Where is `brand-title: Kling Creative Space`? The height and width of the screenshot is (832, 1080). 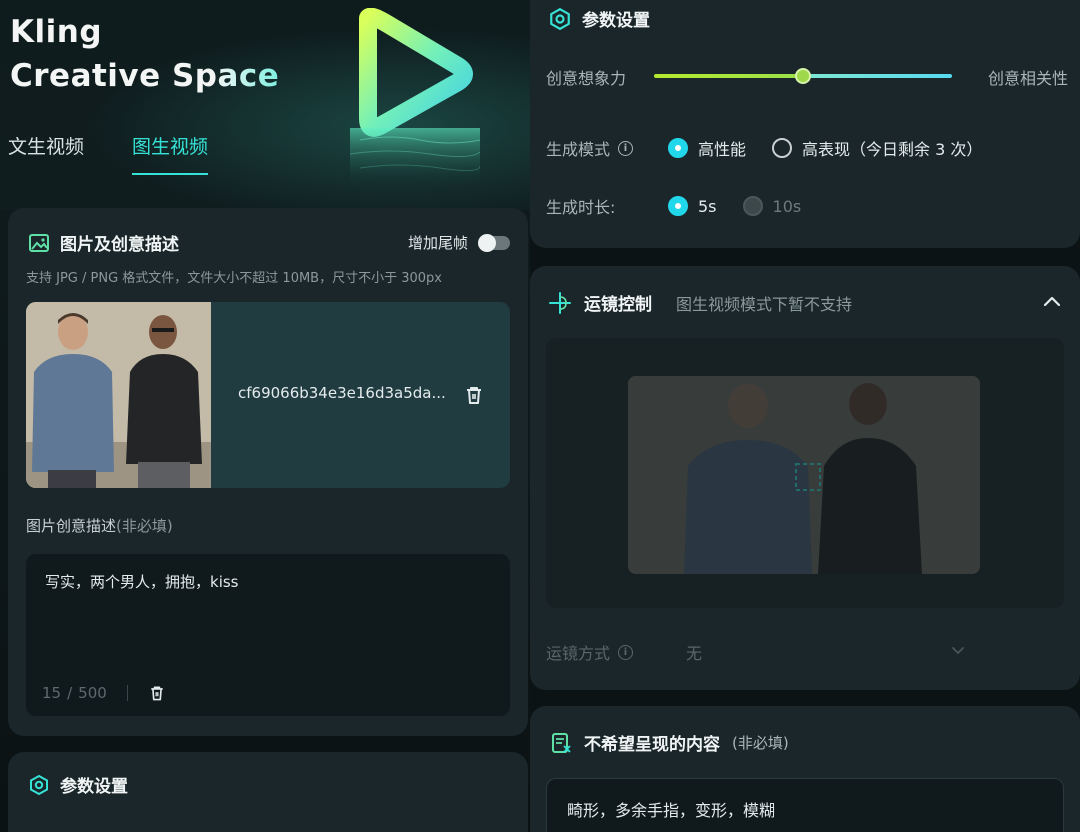 brand-title: Kling Creative Space is located at coordinates (144, 54).